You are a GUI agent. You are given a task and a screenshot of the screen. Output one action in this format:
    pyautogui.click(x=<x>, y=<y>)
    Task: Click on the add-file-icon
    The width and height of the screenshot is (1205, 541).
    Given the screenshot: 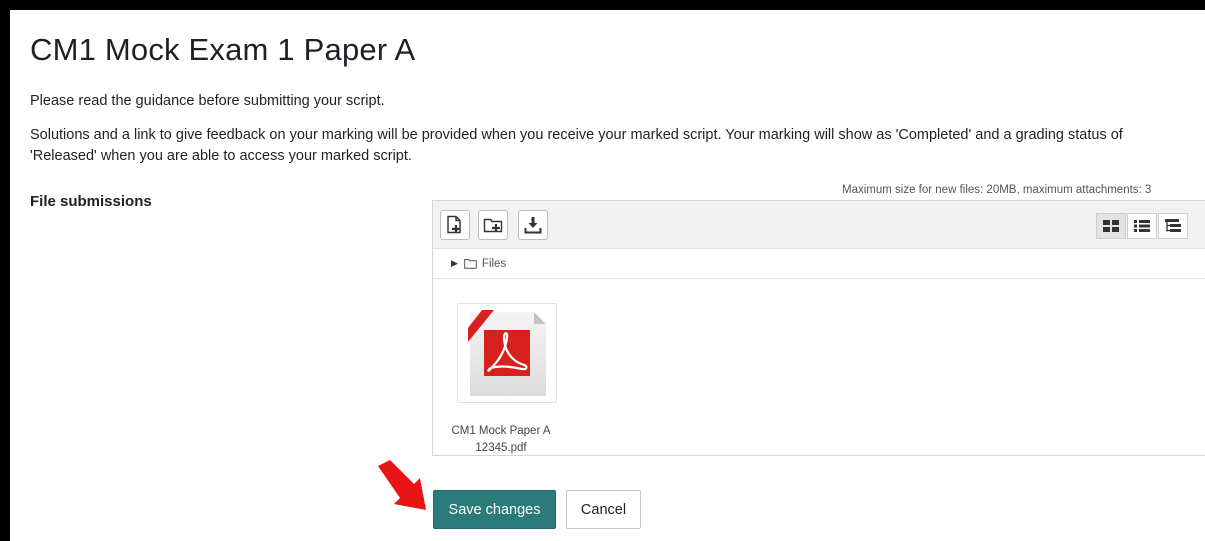 What is the action you would take?
    pyautogui.click(x=454, y=224)
    